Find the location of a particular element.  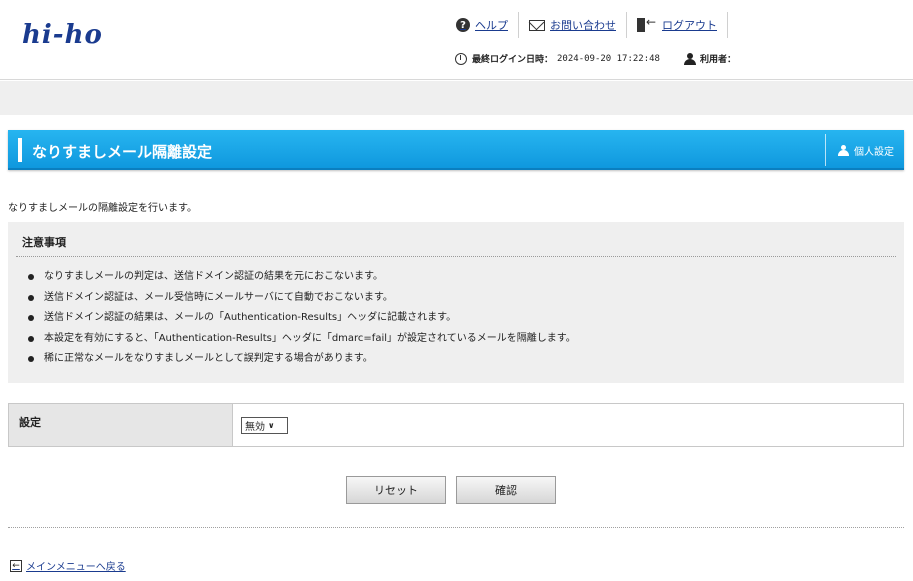

confirm-button: 確認 is located at coordinates (506, 490).